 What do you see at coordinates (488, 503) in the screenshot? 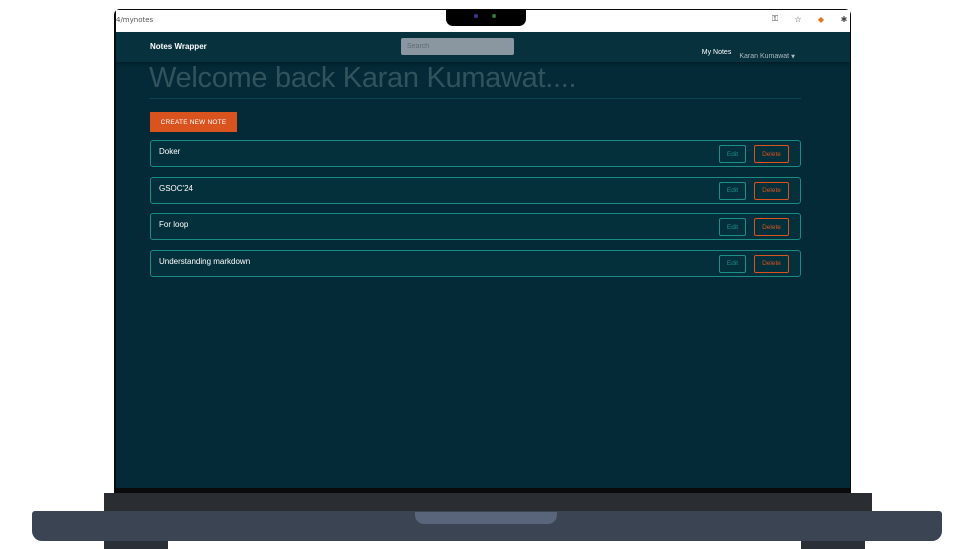
I see `laptop-hinge` at bounding box center [488, 503].